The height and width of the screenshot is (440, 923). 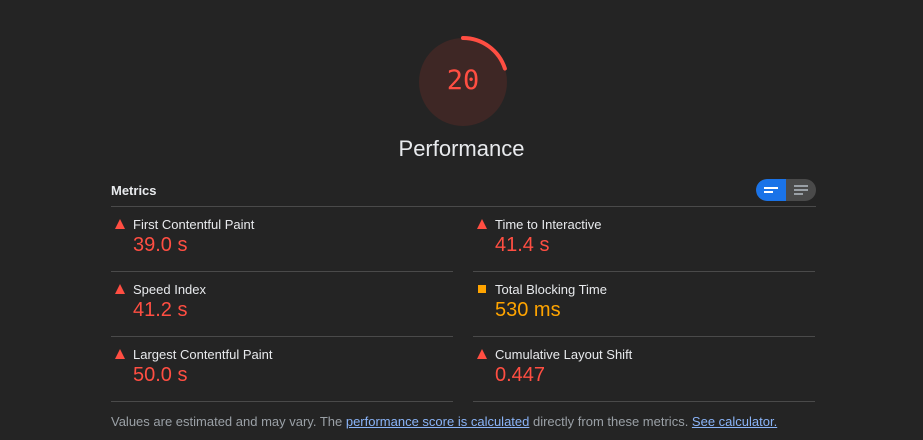 I want to click on metric-value: 41.4 s, so click(x=522, y=245).